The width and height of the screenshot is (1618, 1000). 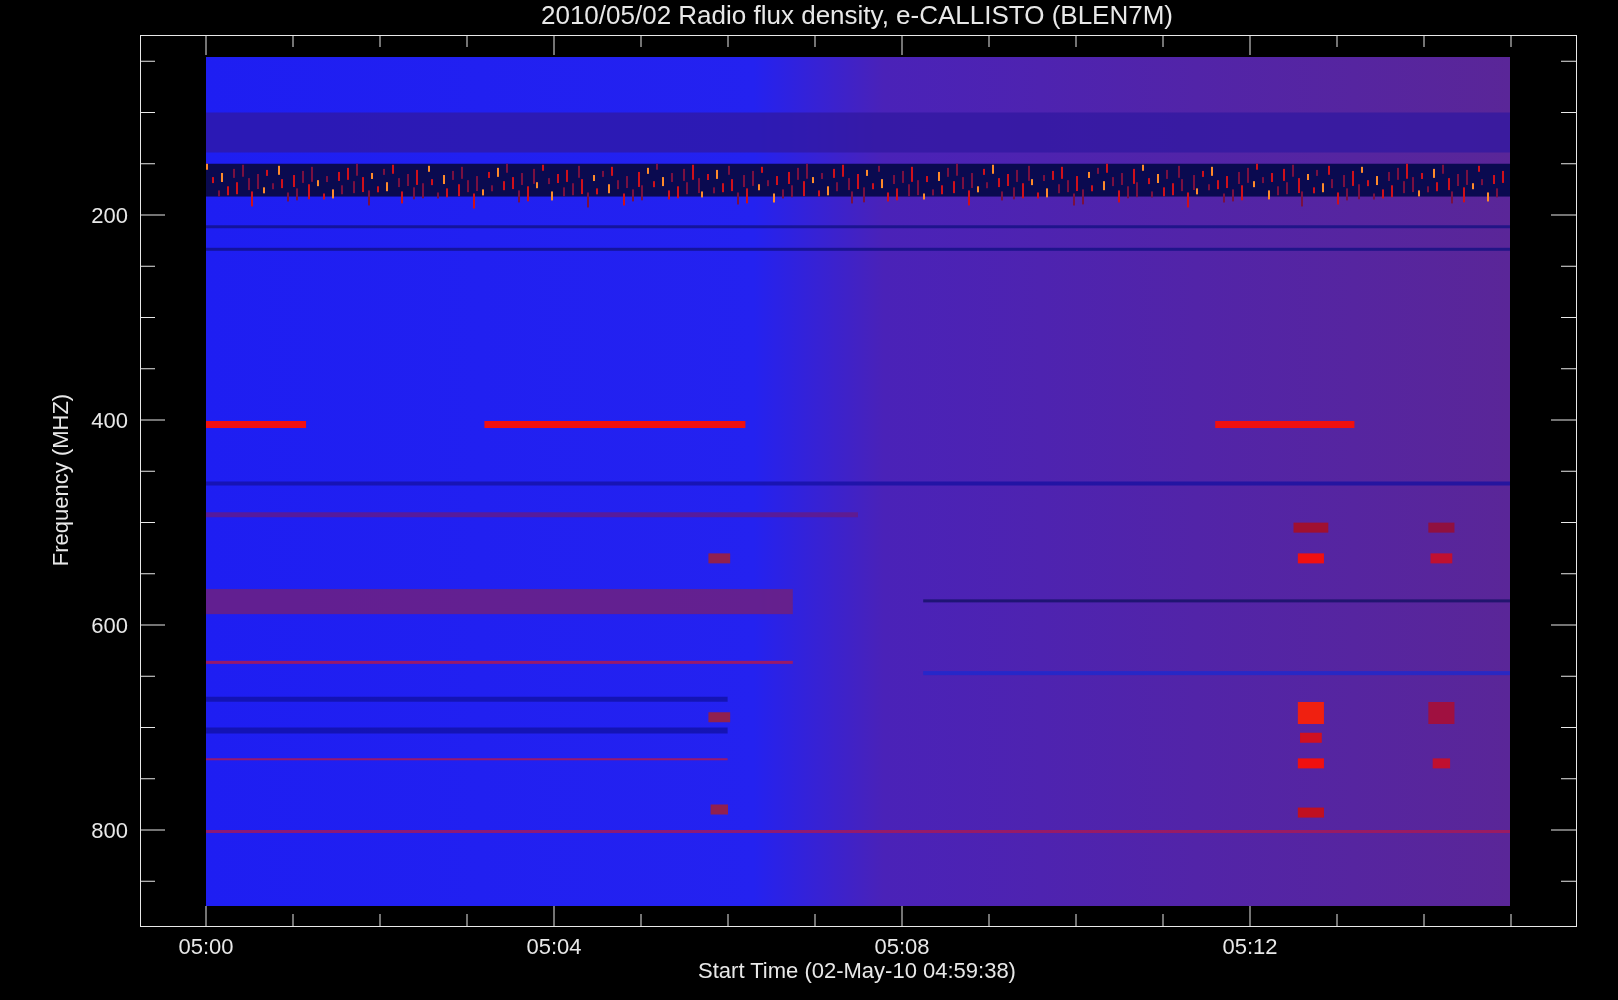 I want to click on y-tick-label: 600, so click(x=109, y=625).